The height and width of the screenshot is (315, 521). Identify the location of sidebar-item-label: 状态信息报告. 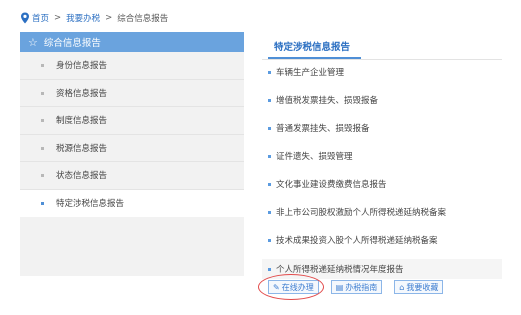
(82, 176).